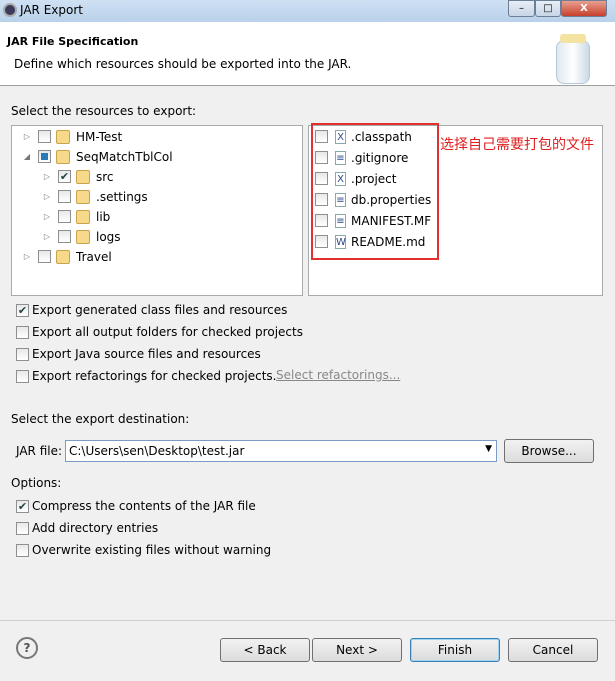  Describe the element at coordinates (103, 217) in the screenshot. I see `tree-item-label: lib` at that location.